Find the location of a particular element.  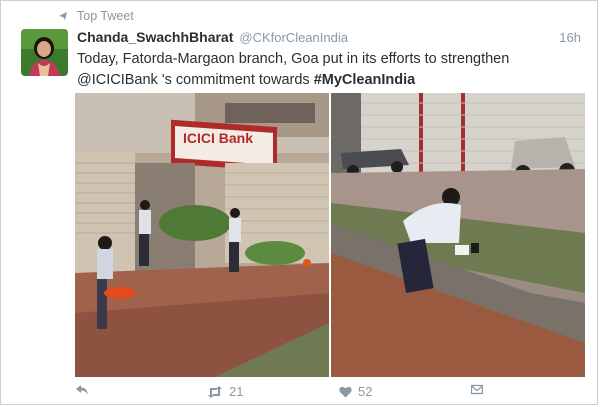

top-tweet-label: Top Tweet is located at coordinates (95, 16).